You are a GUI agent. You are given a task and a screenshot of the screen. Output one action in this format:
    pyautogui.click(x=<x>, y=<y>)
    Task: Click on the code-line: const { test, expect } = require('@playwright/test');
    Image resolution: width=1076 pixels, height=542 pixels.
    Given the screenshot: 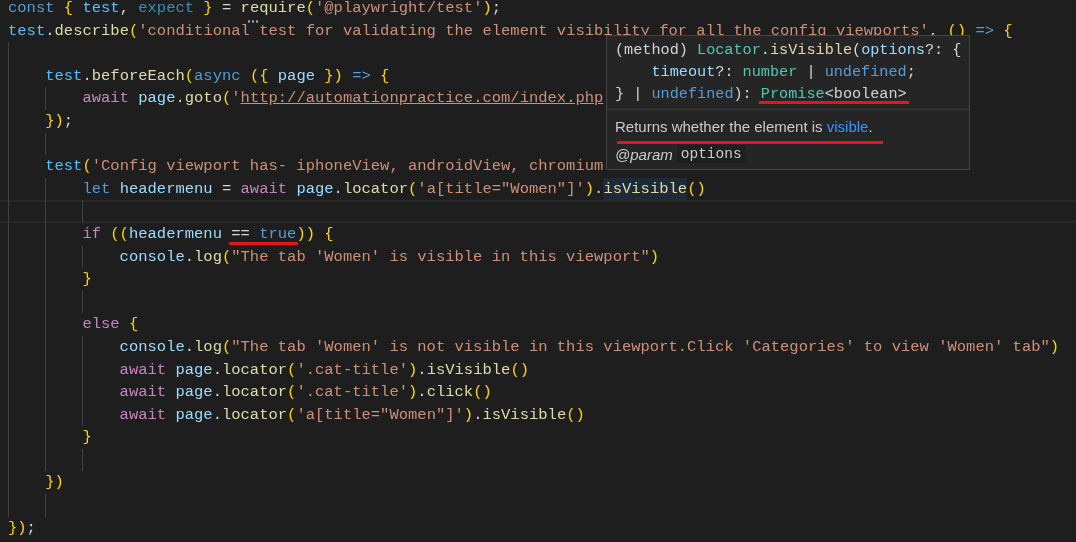 What is the action you would take?
    pyautogui.click(x=255, y=8)
    